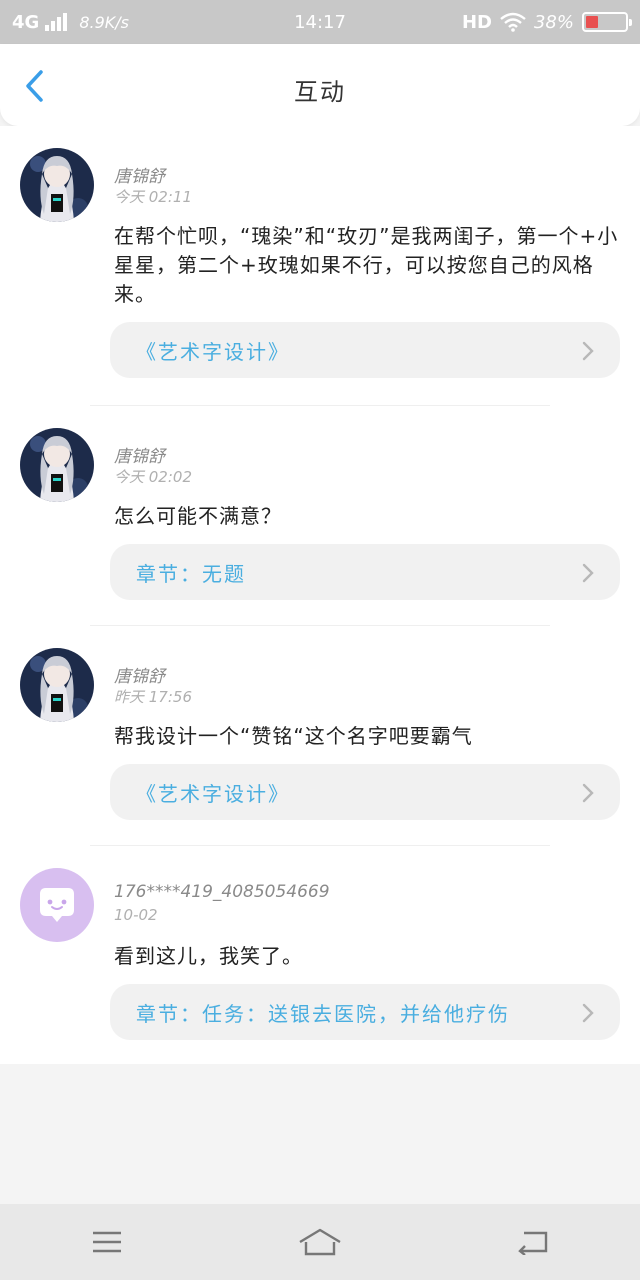 This screenshot has height=1280, width=640. What do you see at coordinates (191, 573) in the screenshot?
I see `source-link-label: 章节：无题` at bounding box center [191, 573].